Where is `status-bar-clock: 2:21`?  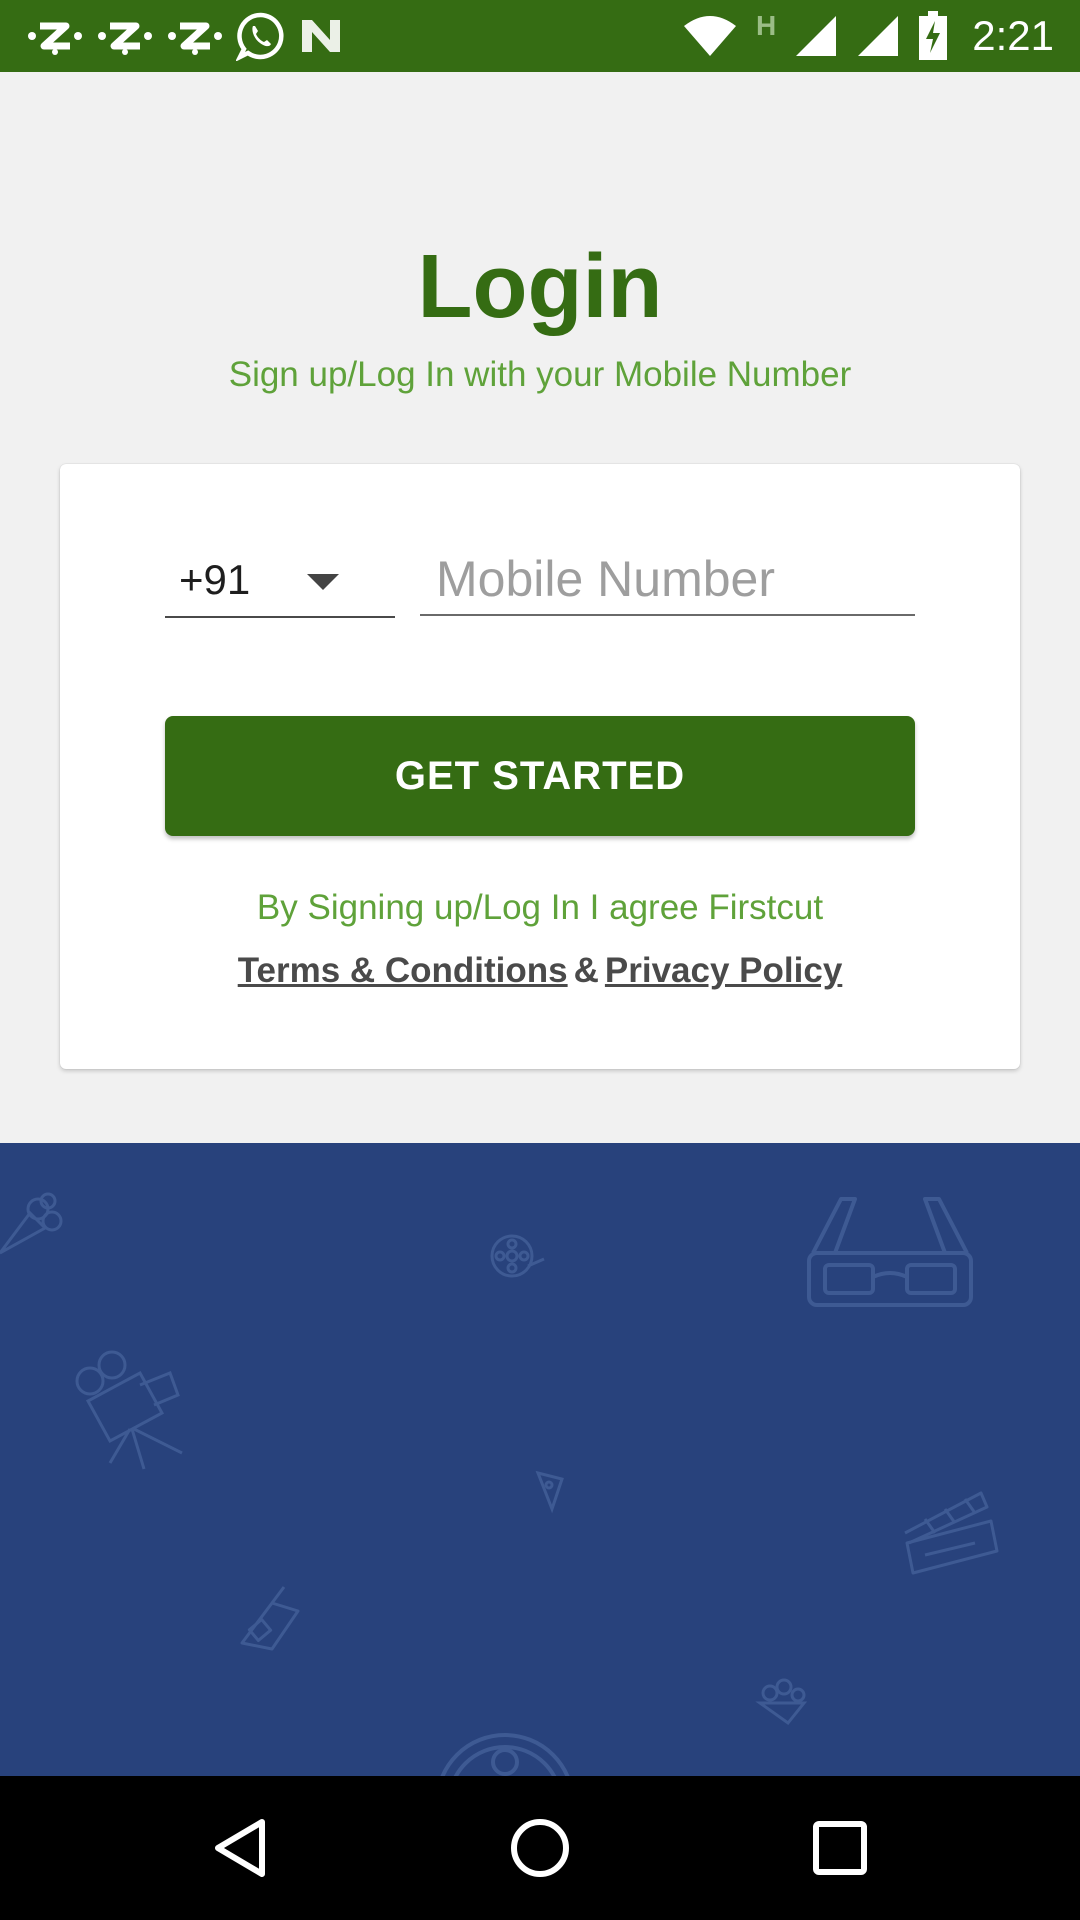
status-bar-clock: 2:21 is located at coordinates (1013, 35).